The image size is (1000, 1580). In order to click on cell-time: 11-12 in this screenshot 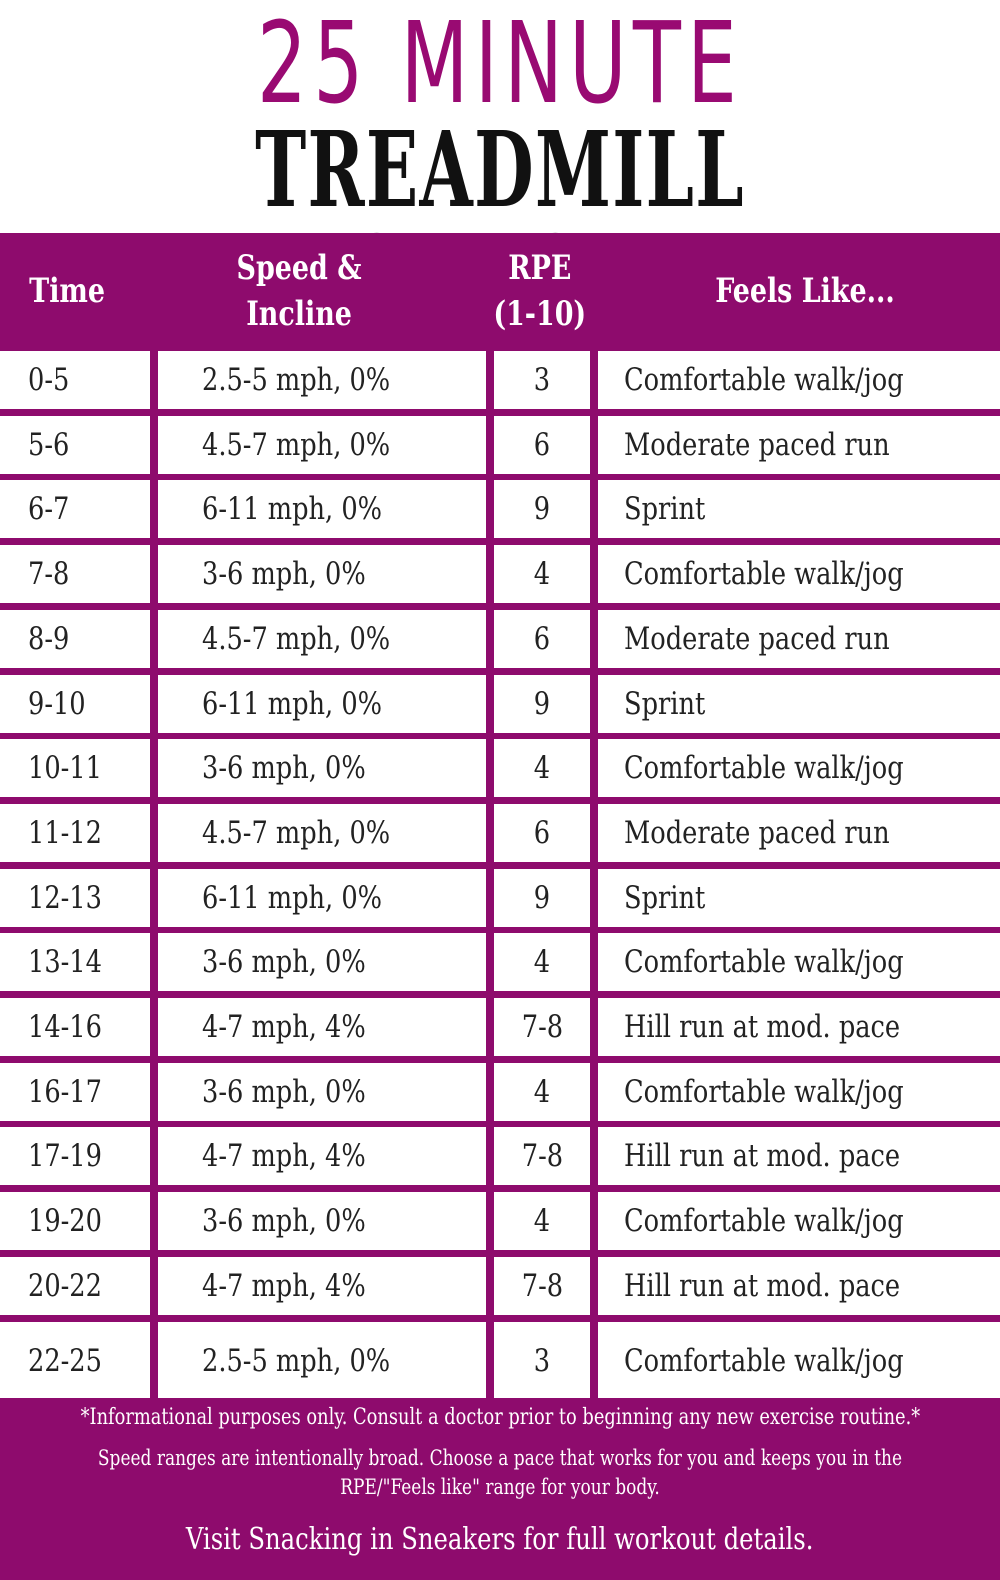, I will do `click(75, 832)`.